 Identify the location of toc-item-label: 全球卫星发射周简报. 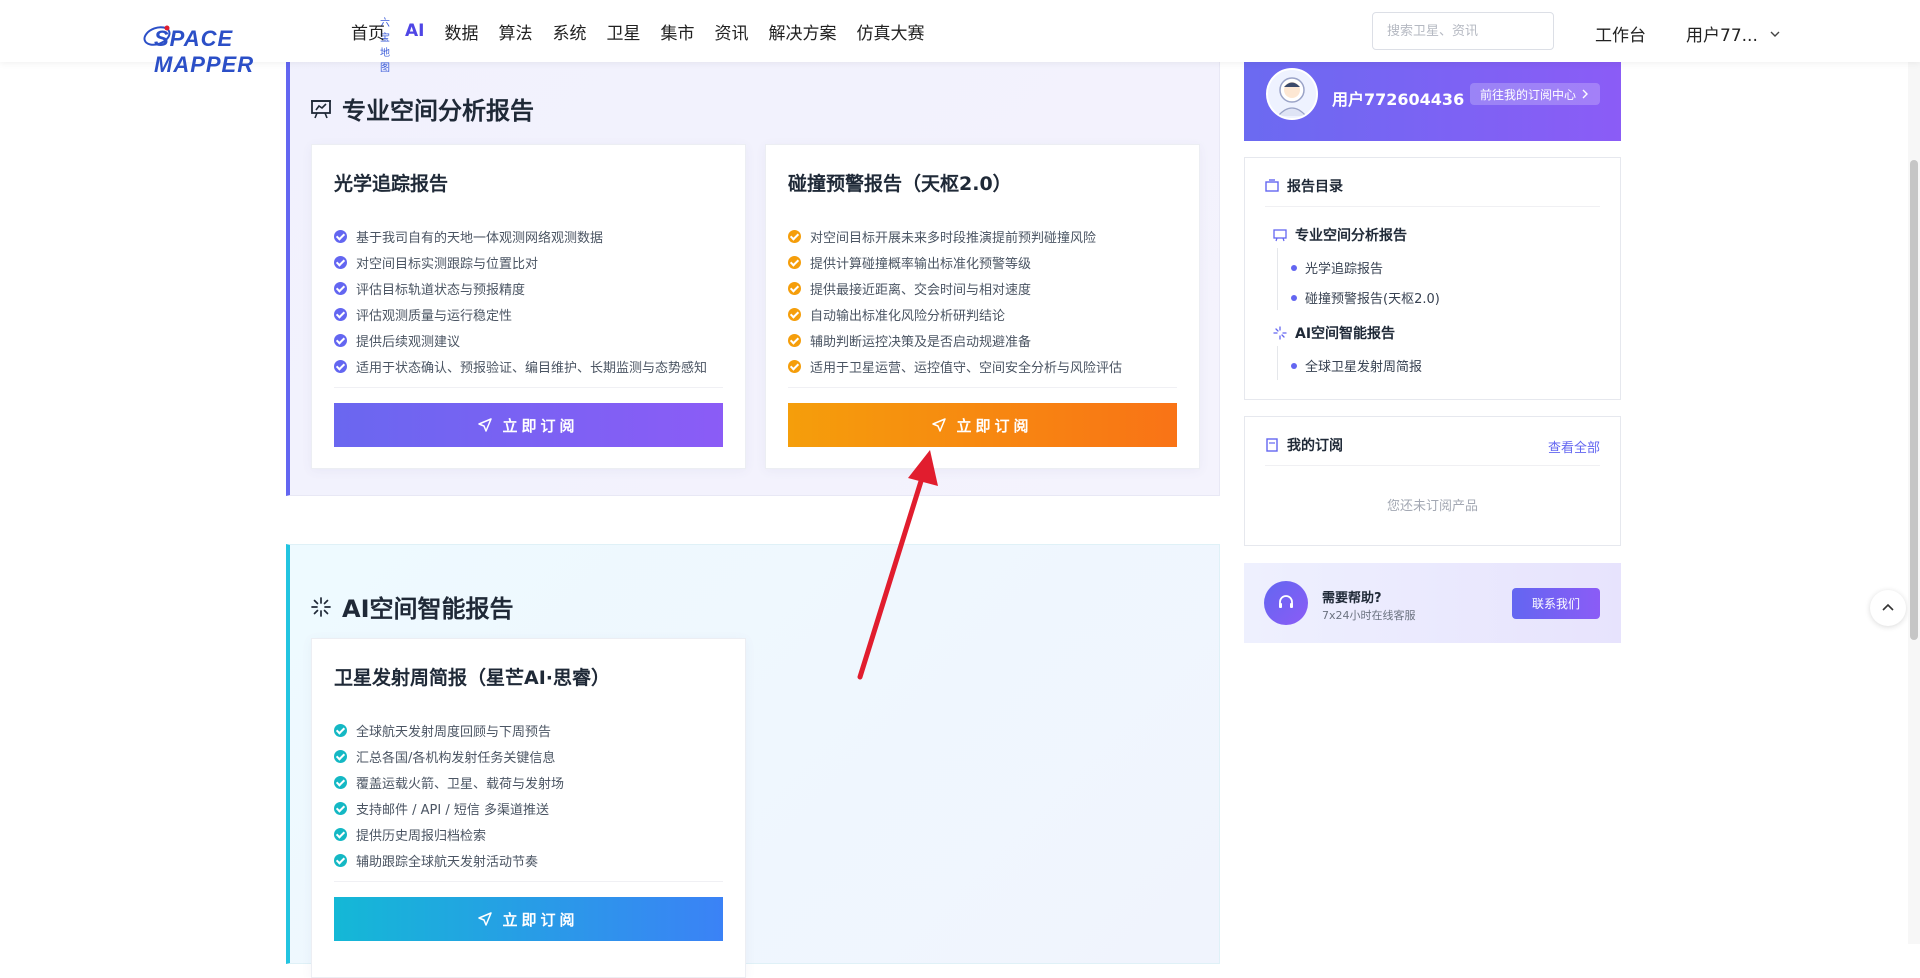
(1364, 367).